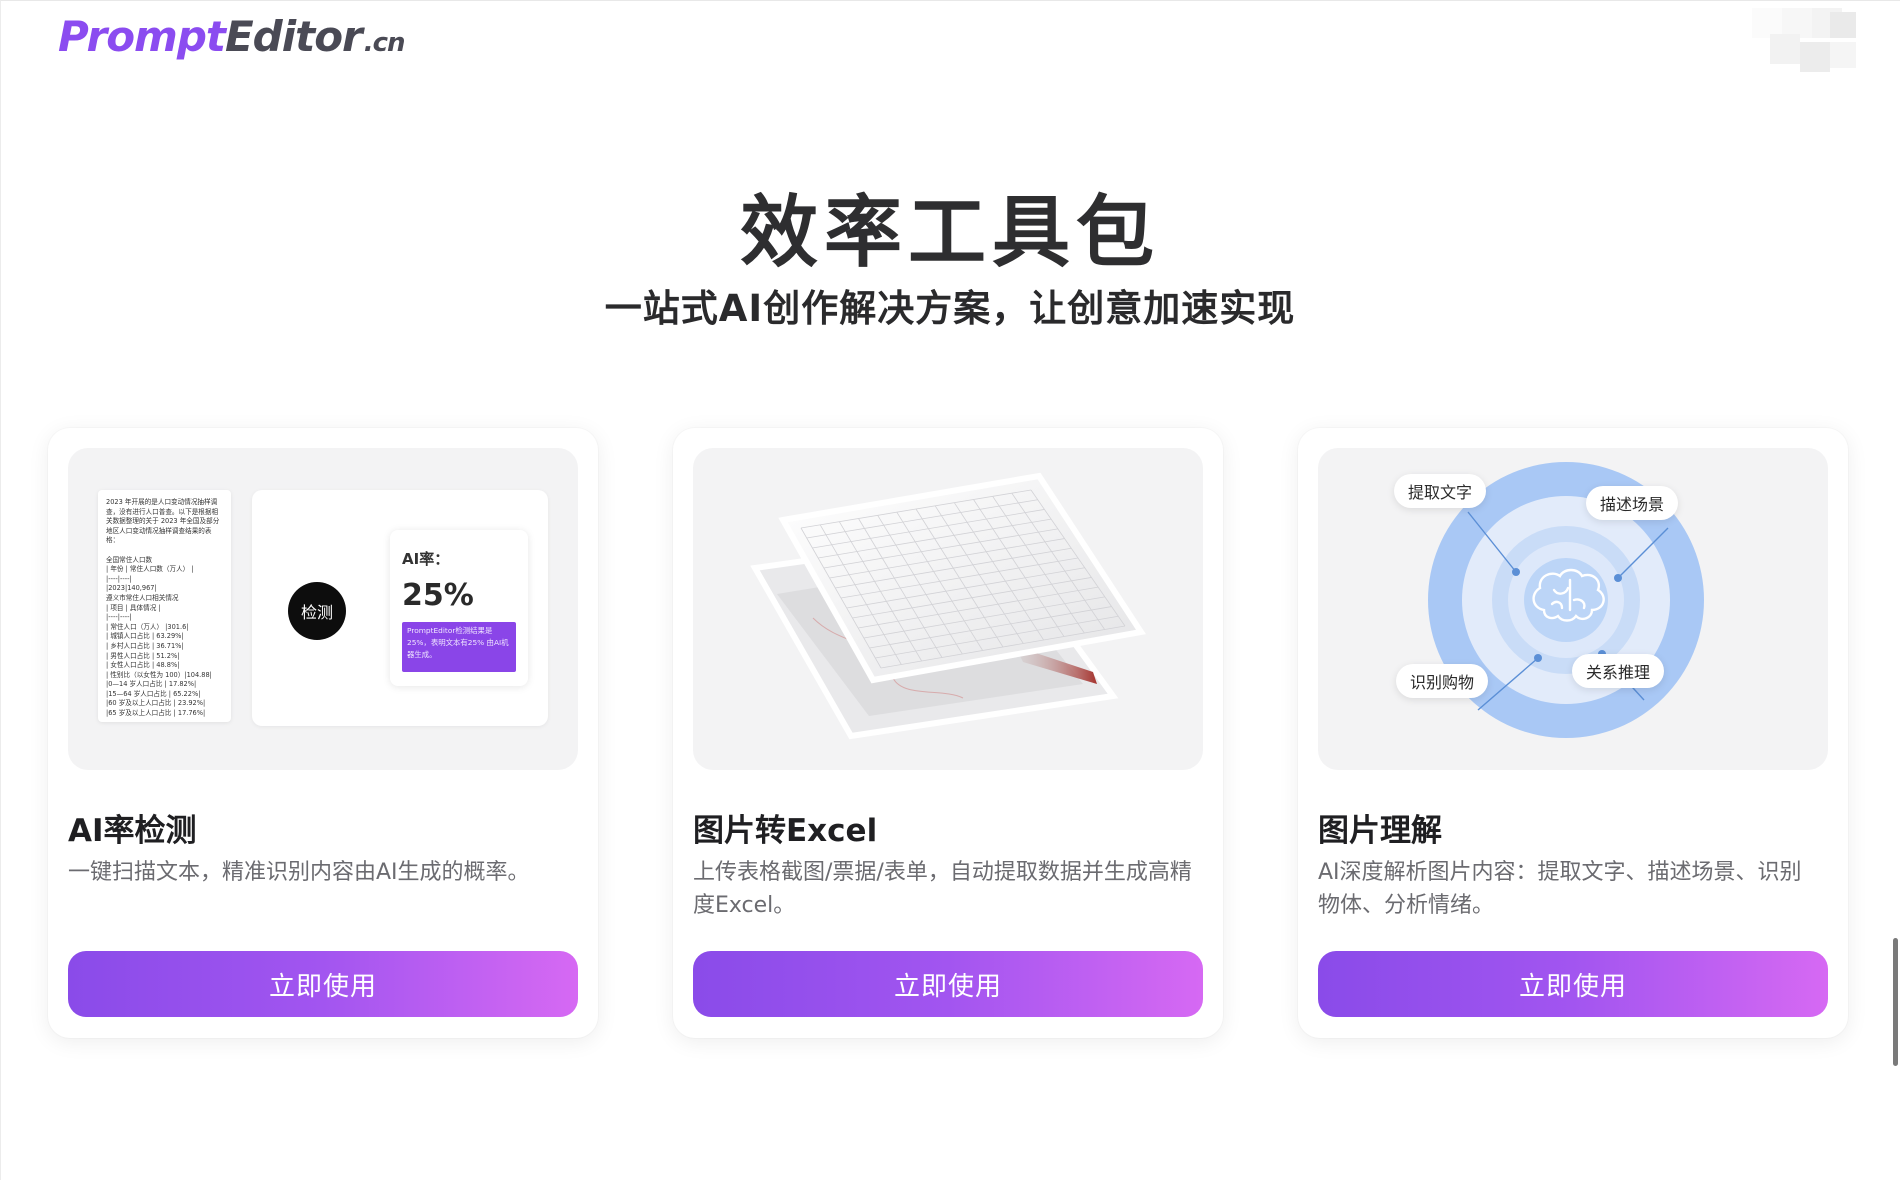  What do you see at coordinates (785, 831) in the screenshot?
I see `card-title: 图片转Excel` at bounding box center [785, 831].